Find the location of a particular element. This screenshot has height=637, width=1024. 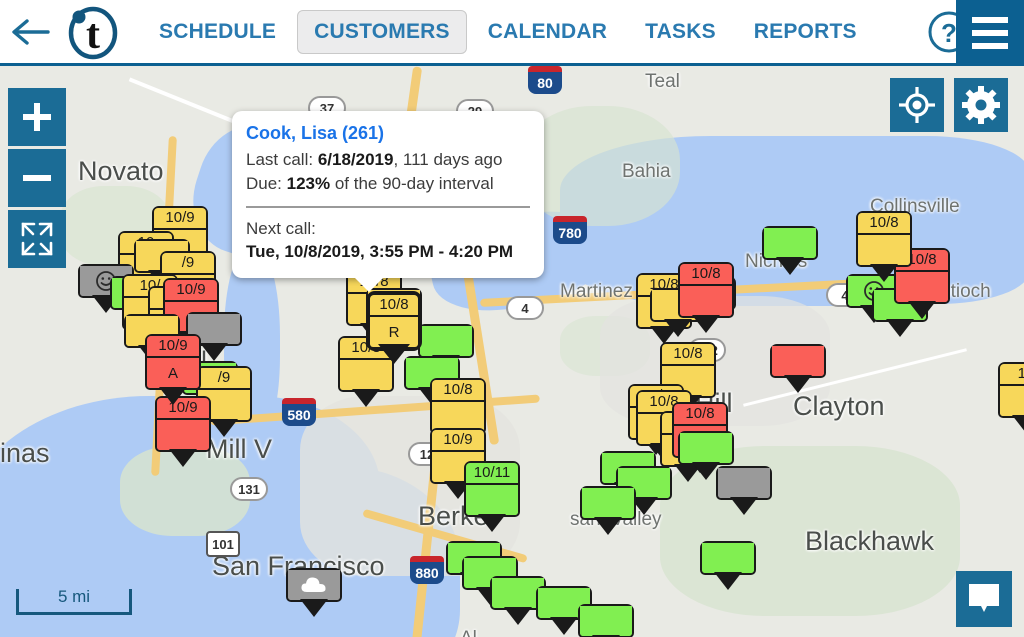

cloud-icon is located at coordinates (314, 585).